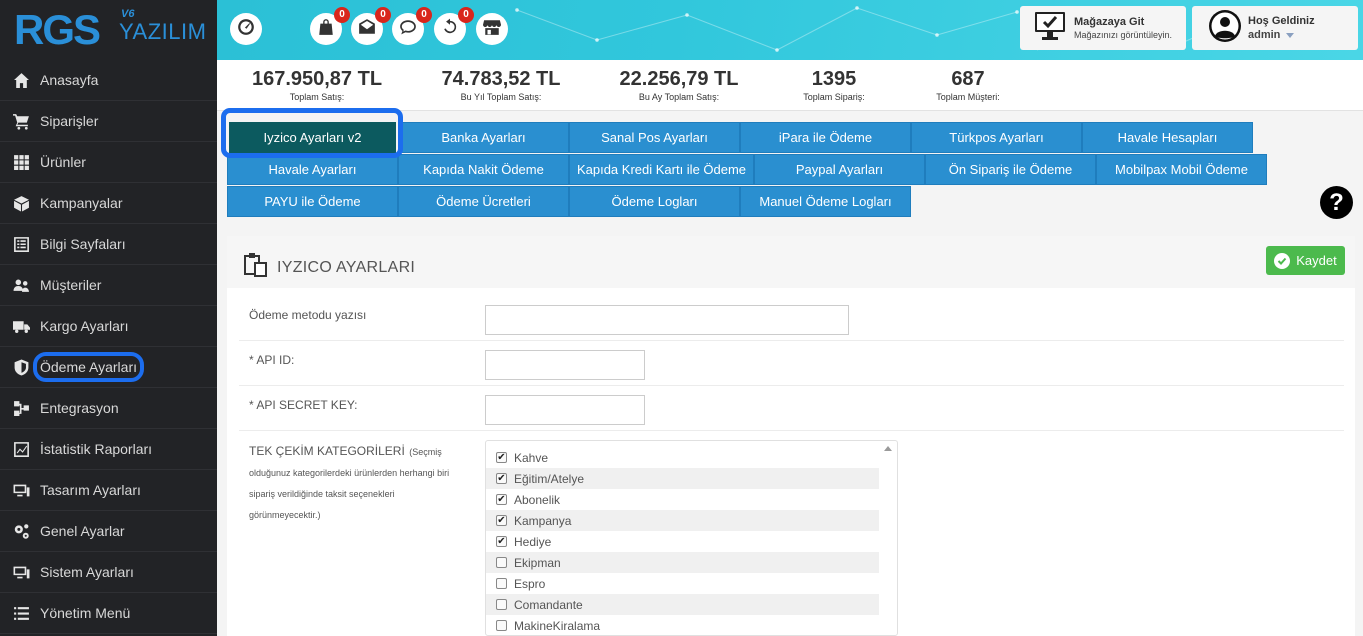 The width and height of the screenshot is (1363, 636). Describe the element at coordinates (81, 203) in the screenshot. I see `sidebar-item-label: Kampanyalar` at that location.